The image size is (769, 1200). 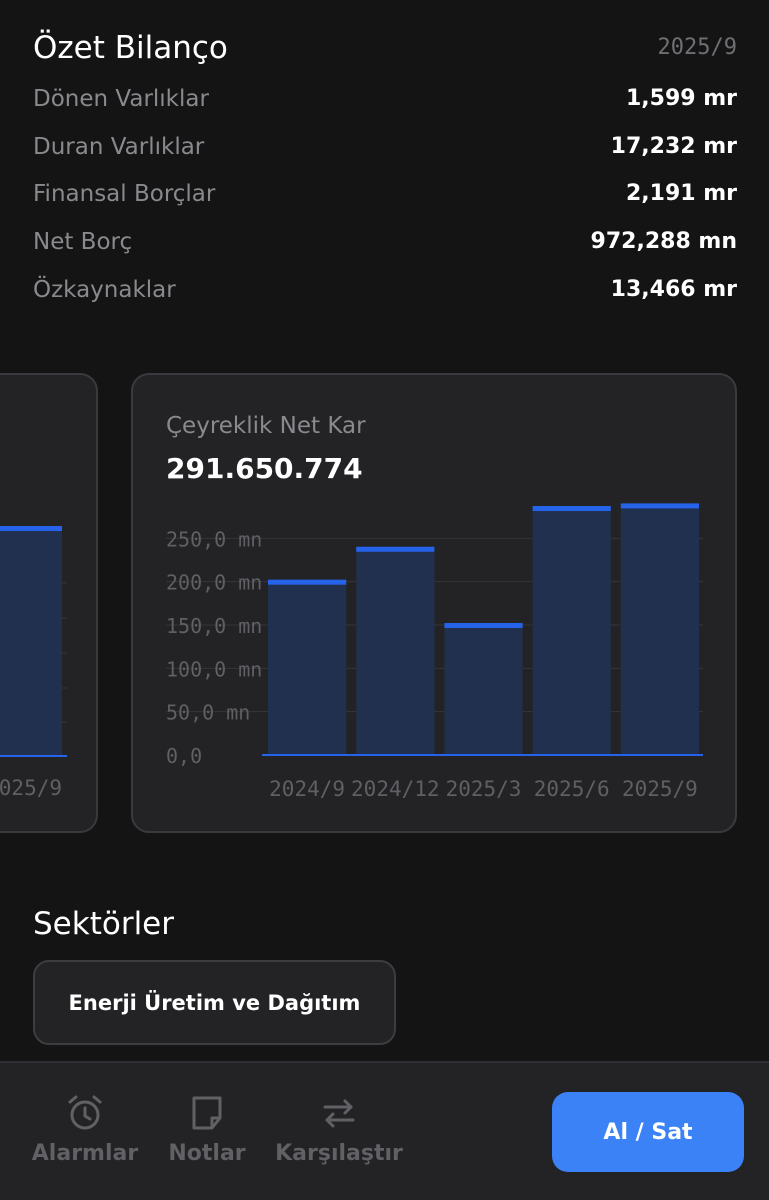 I want to click on previous-chart-card: 2025/9, so click(x=49, y=603).